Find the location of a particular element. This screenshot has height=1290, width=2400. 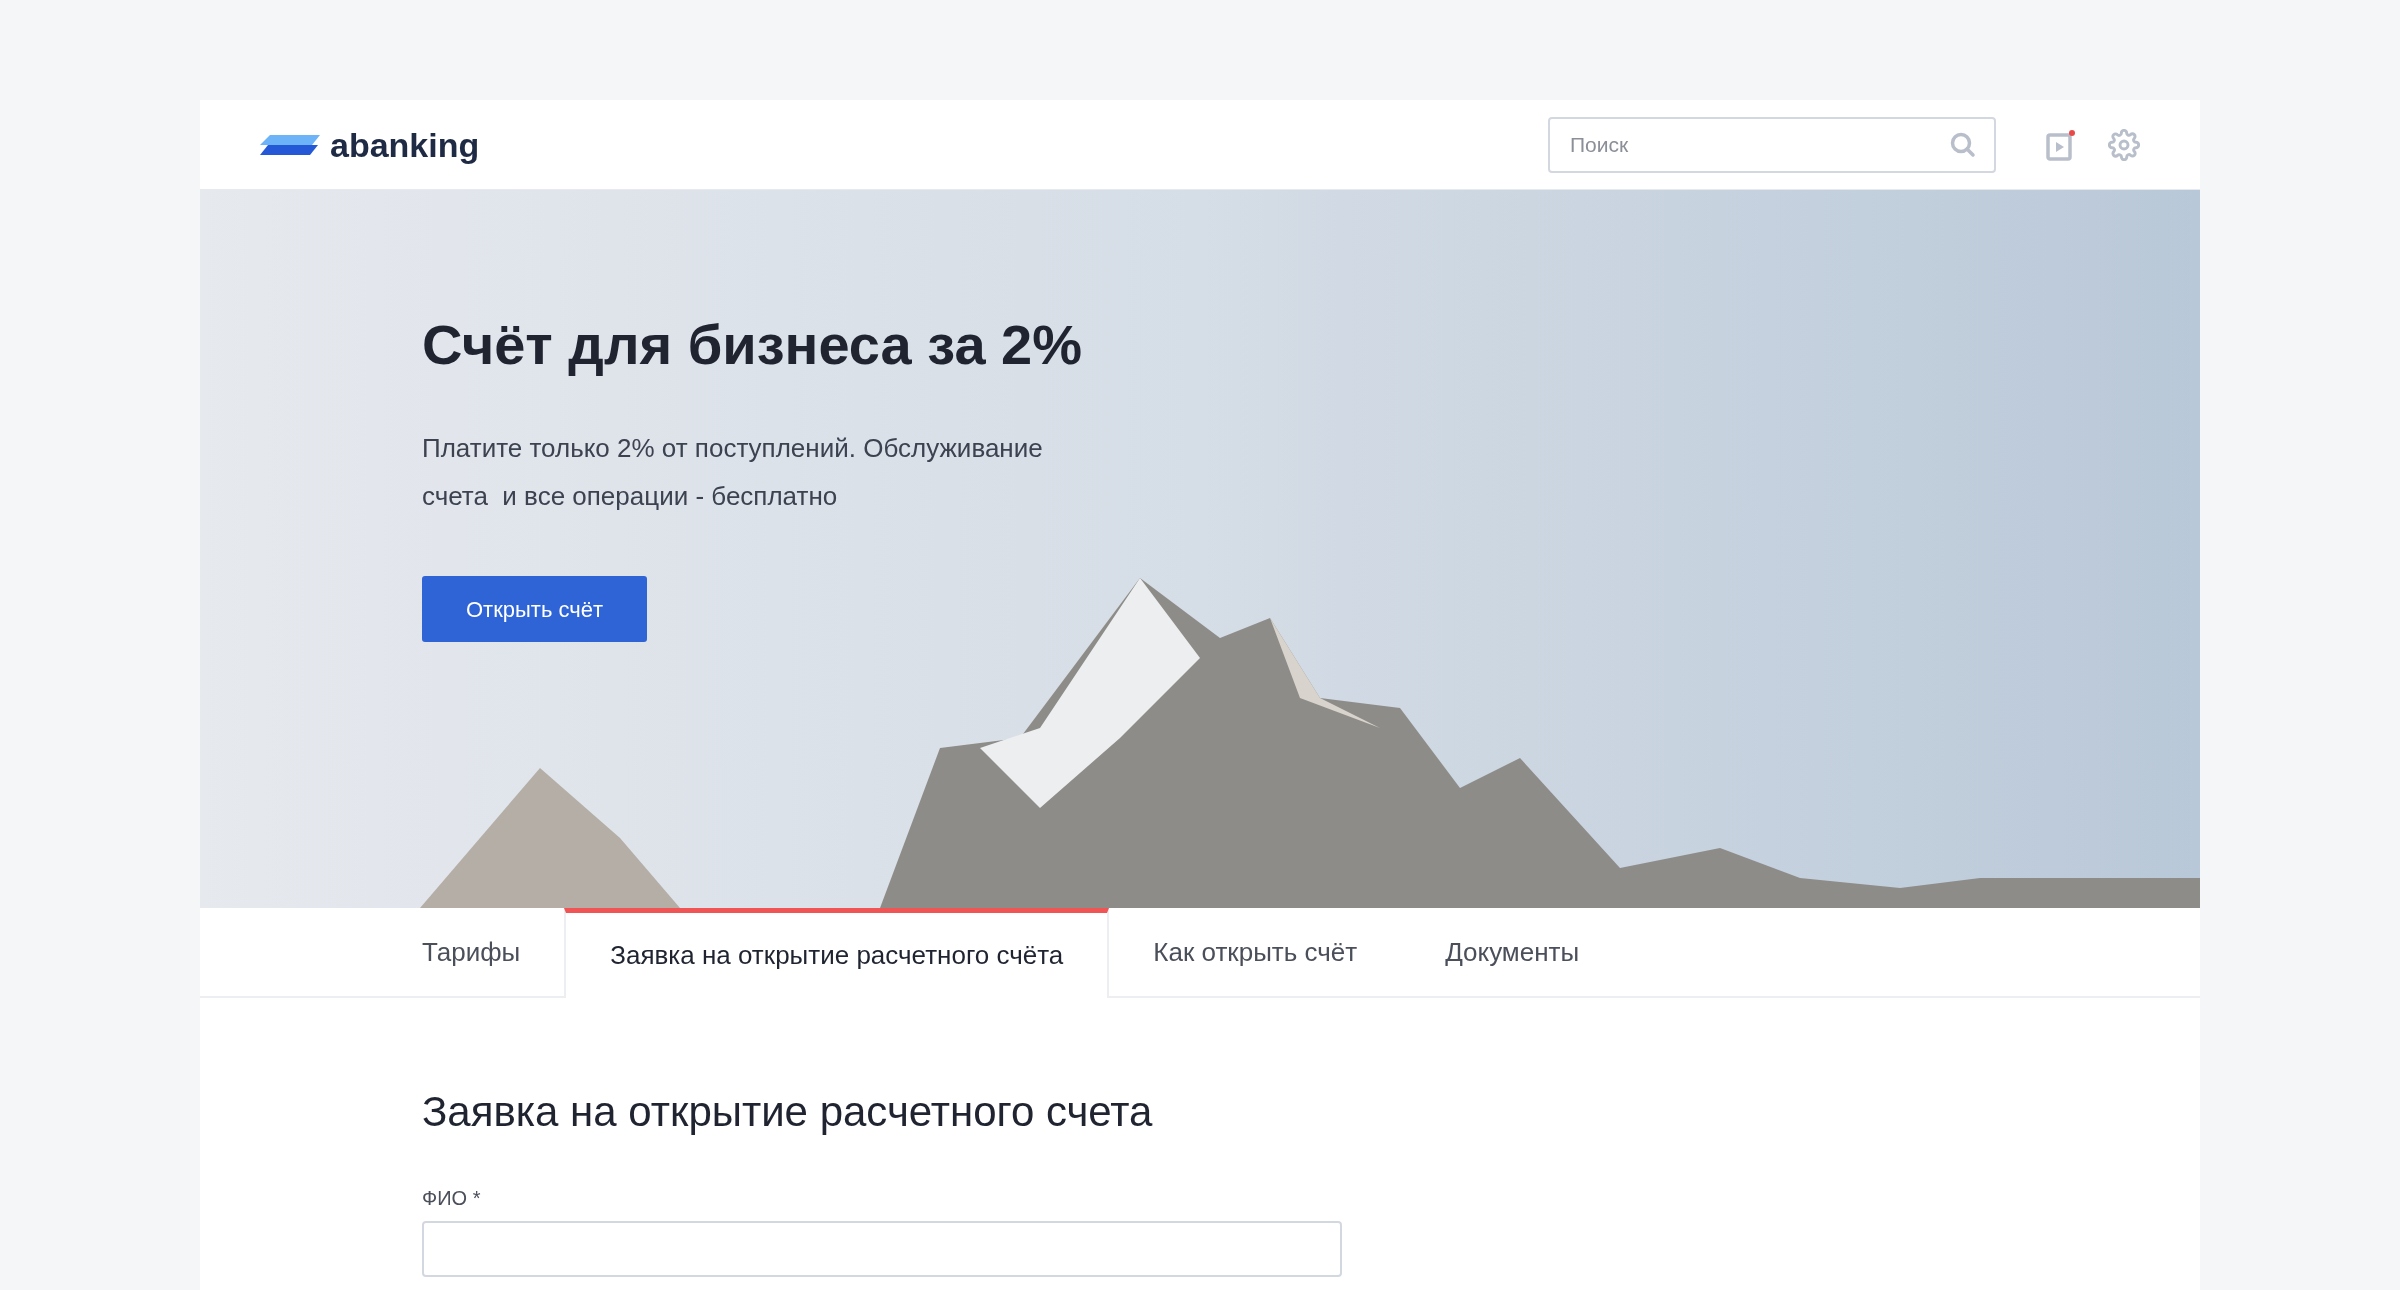

input-field is located at coordinates (882, 1249).